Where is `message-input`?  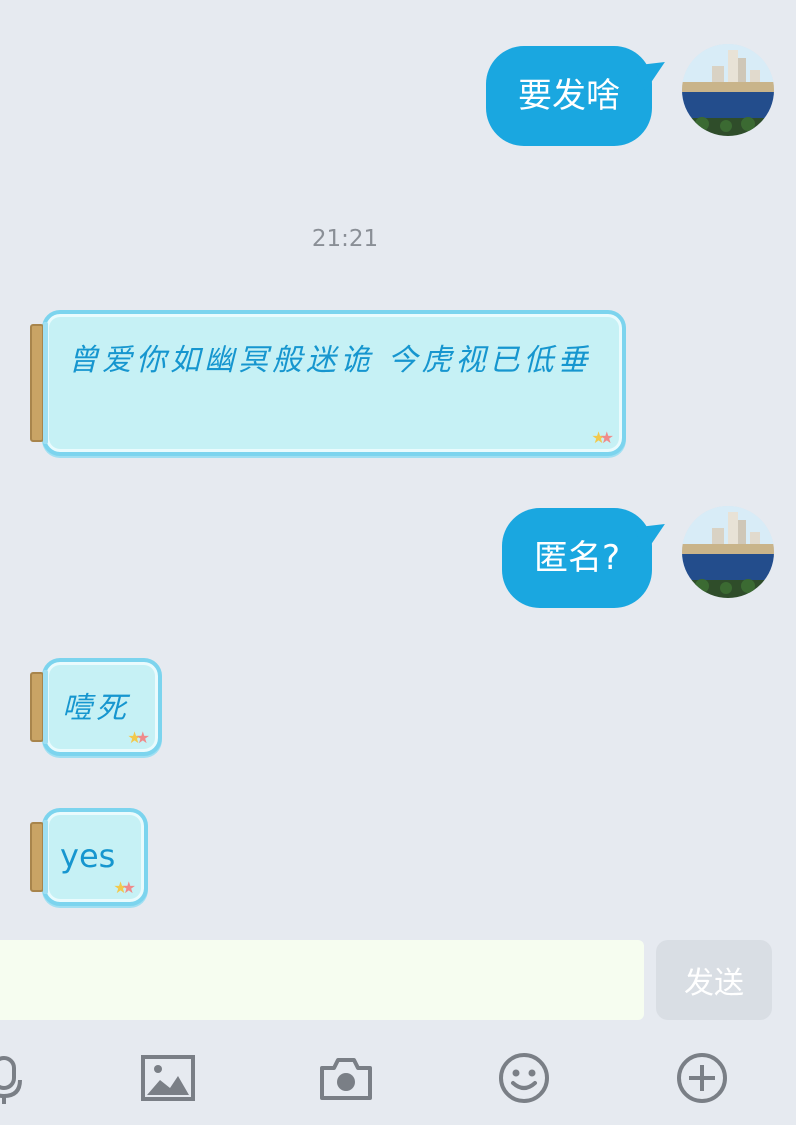
message-input is located at coordinates (322, 980).